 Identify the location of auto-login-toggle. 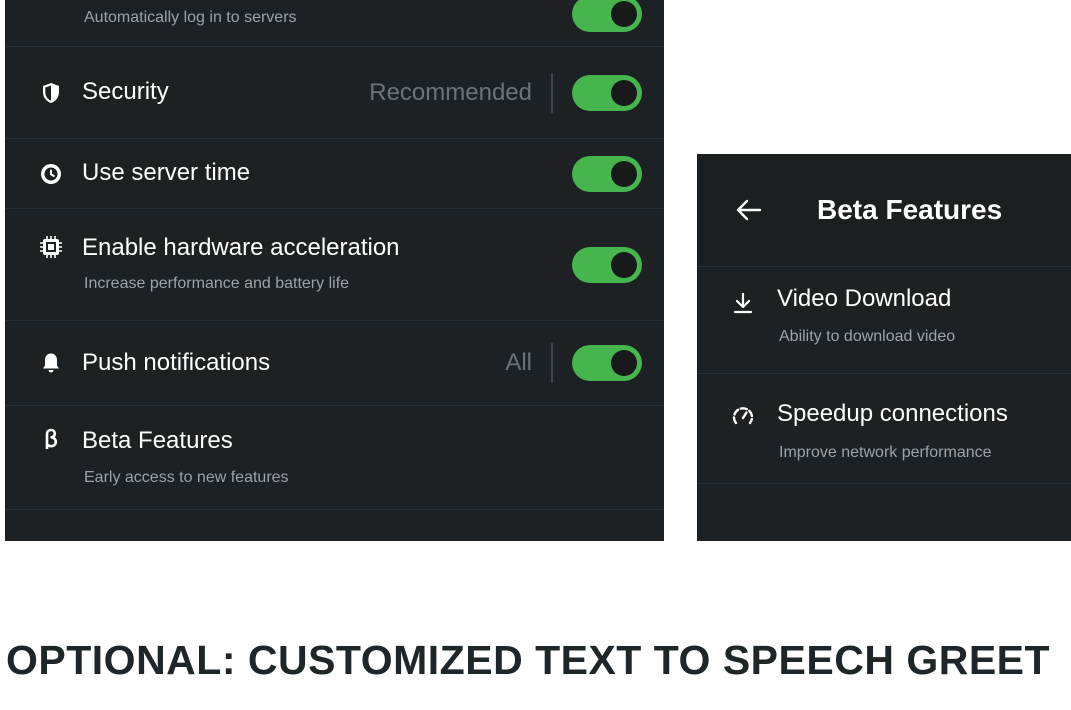
(607, 16).